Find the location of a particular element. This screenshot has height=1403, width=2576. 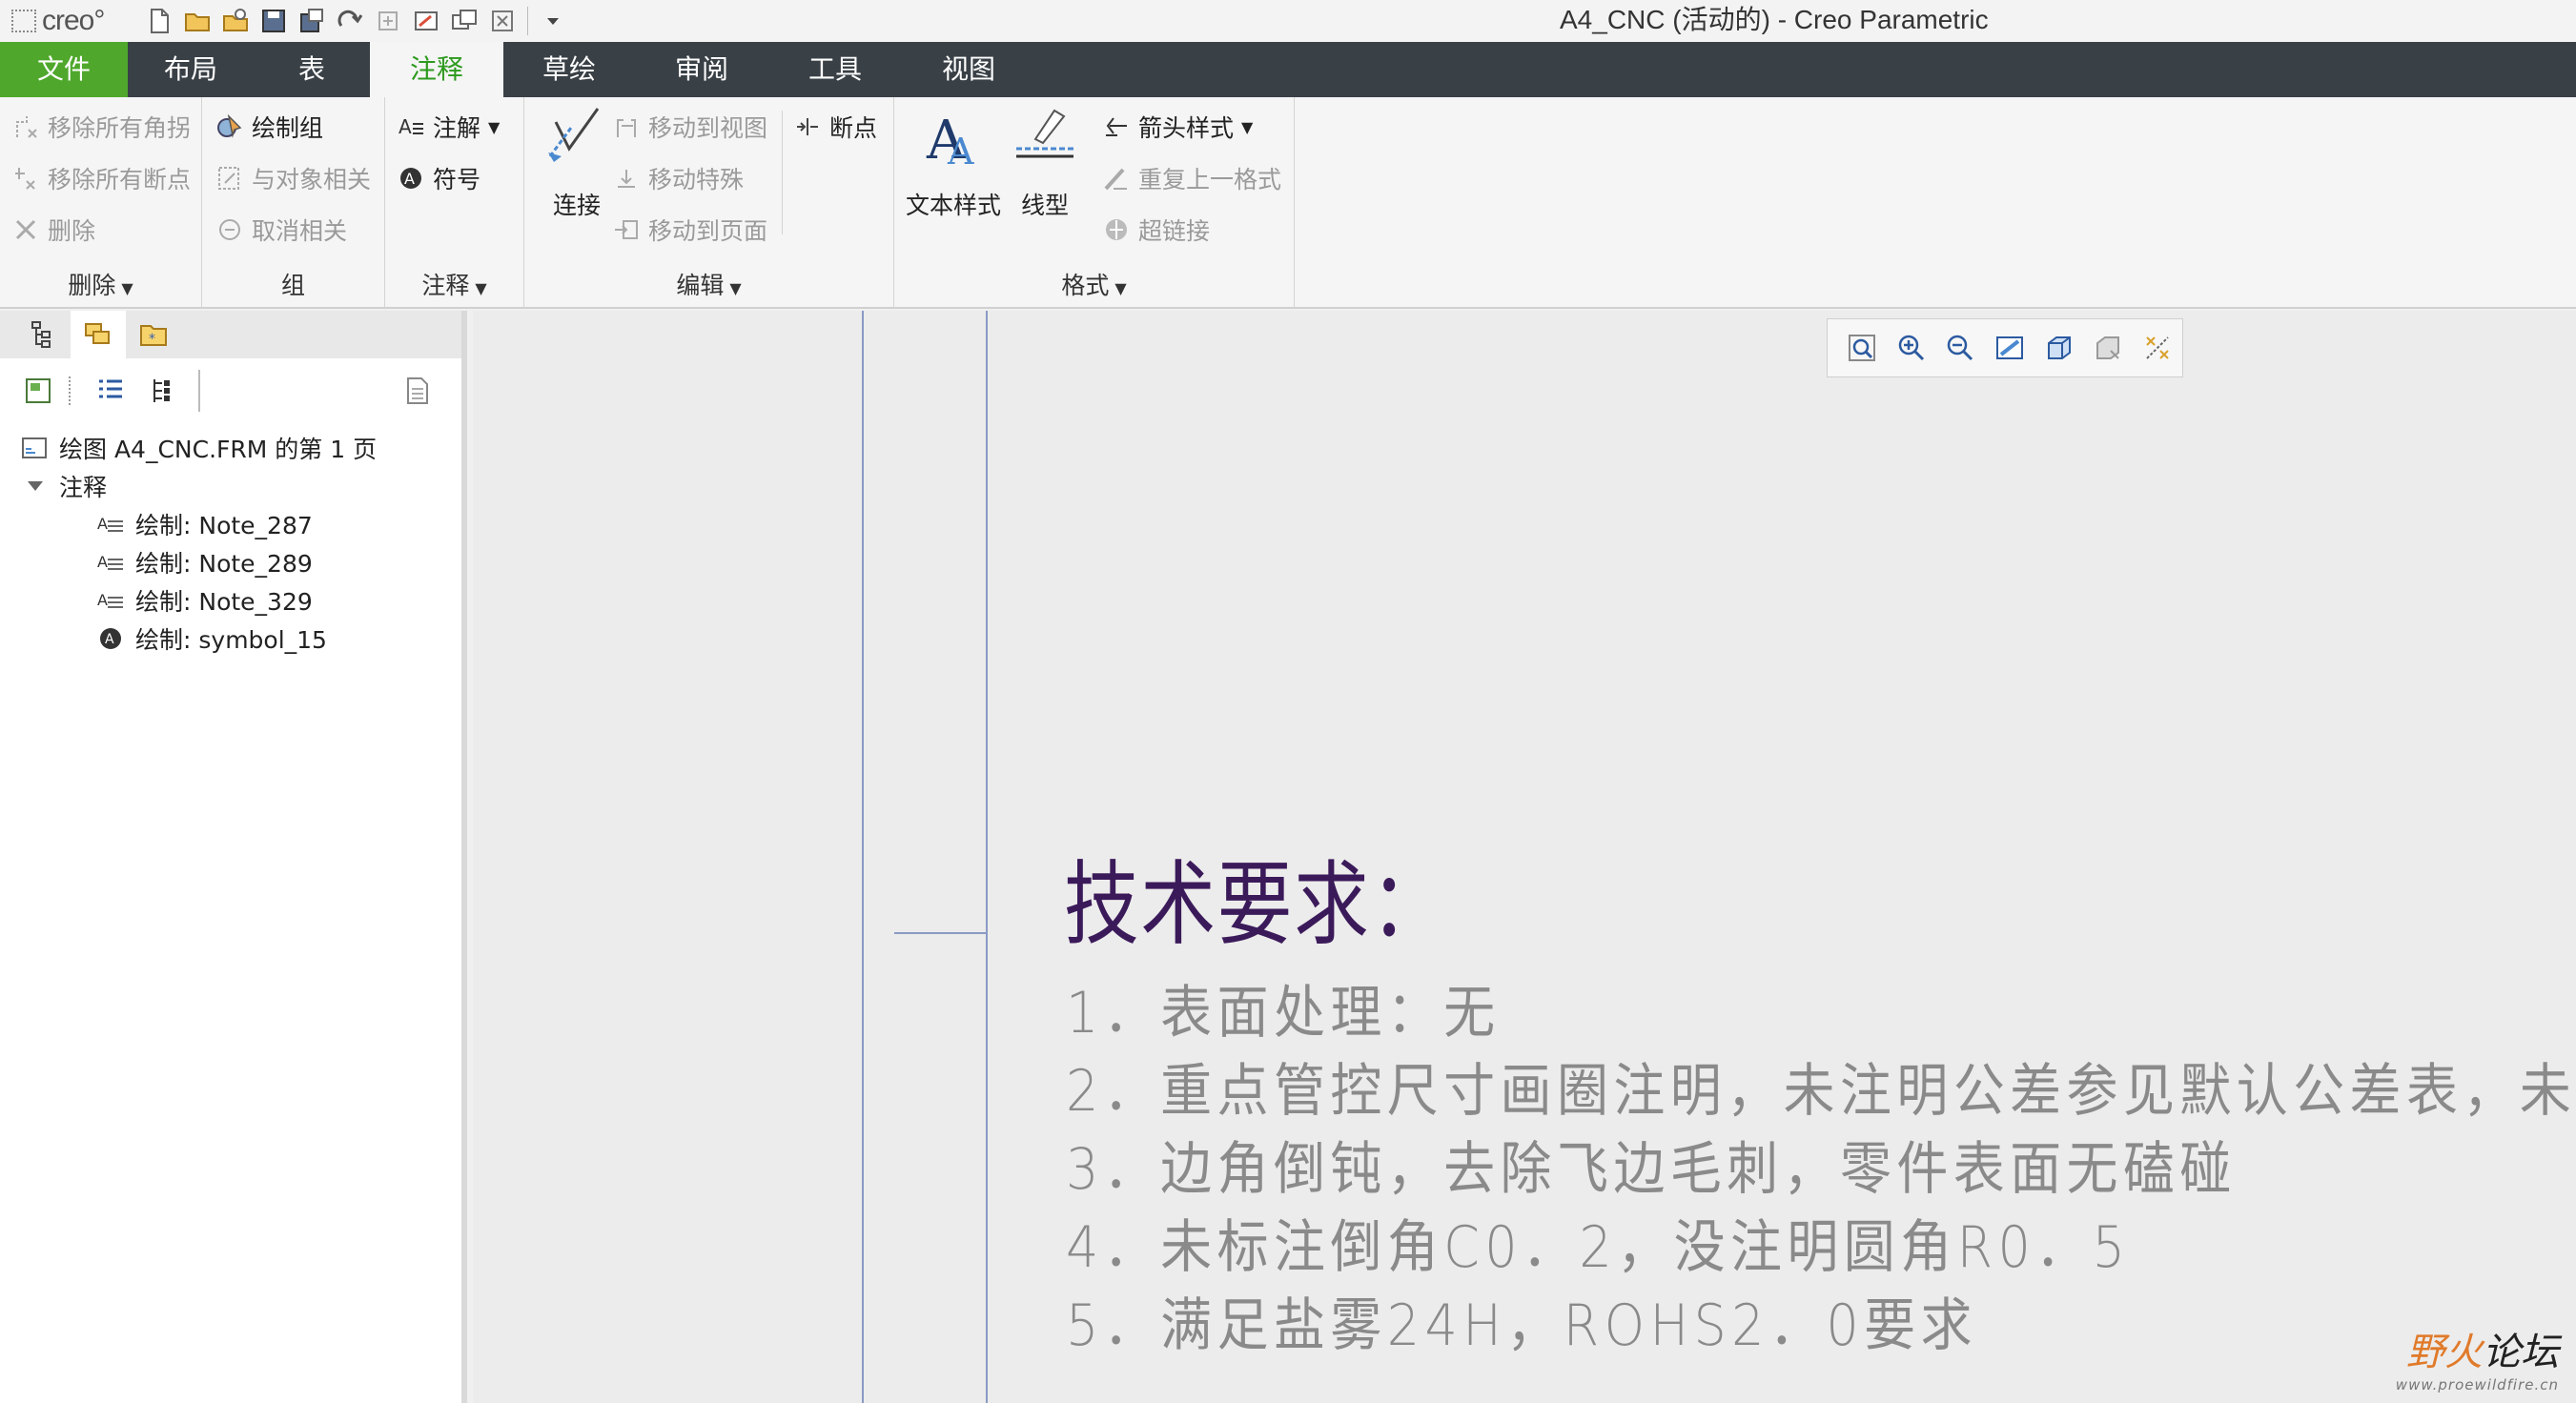

tree-root: 绘图 A4_CNC.FRM 的第 1 页 is located at coordinates (230, 448).